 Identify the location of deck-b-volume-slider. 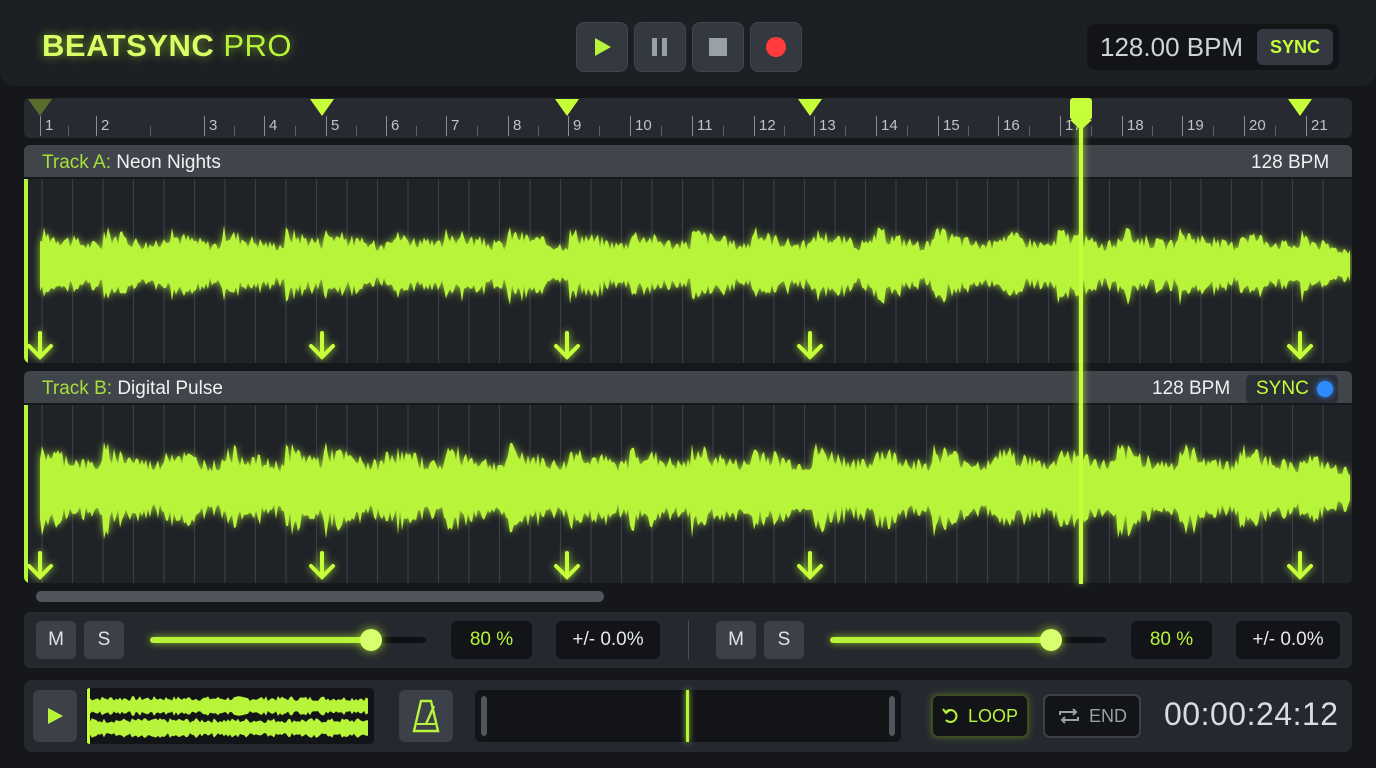
(968, 640).